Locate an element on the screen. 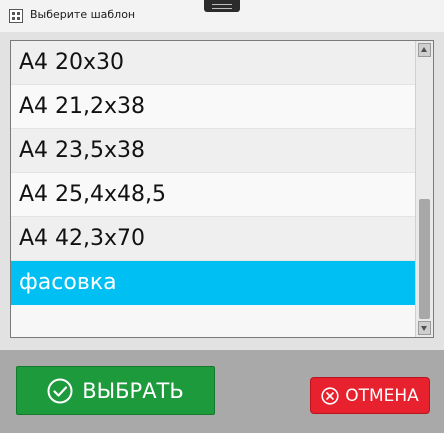 The width and height of the screenshot is (444, 433). grid-app-icon is located at coordinates (16, 15).